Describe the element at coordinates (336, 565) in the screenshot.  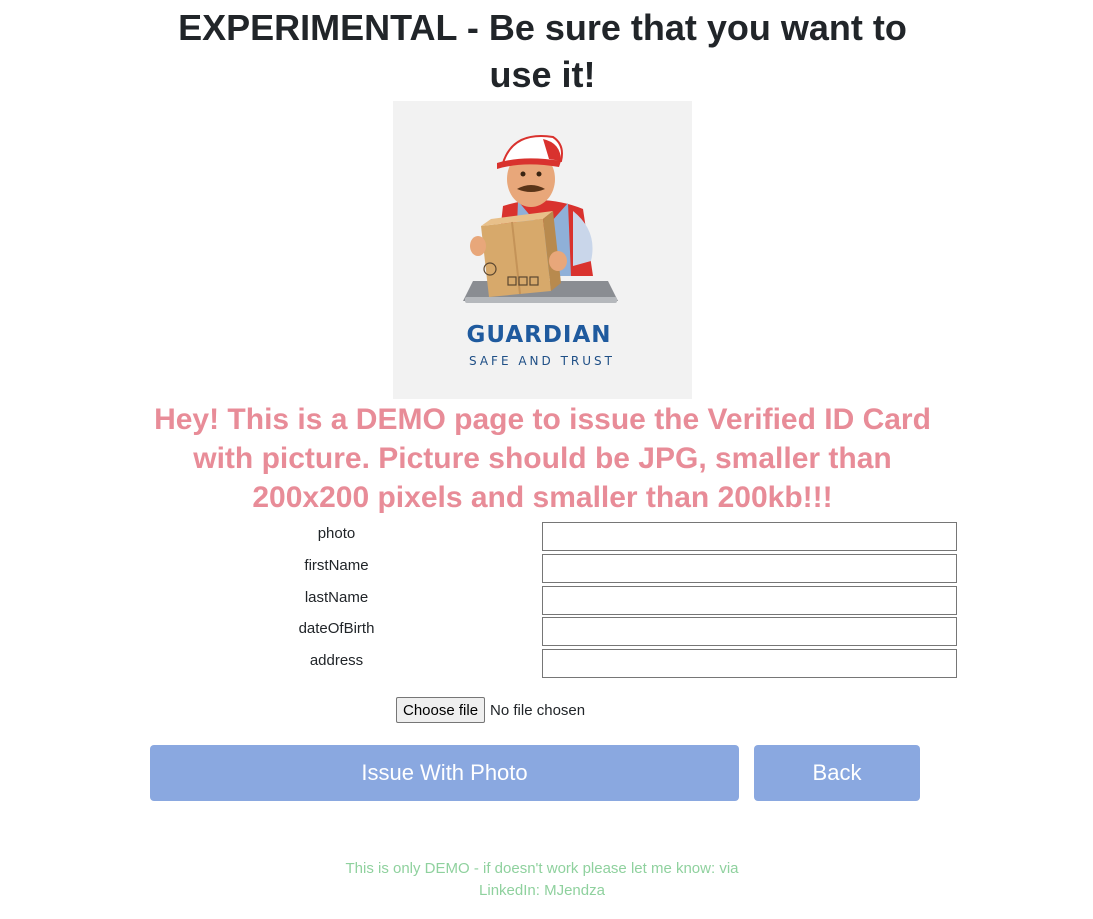
I see `first-name-label: firstName` at that location.